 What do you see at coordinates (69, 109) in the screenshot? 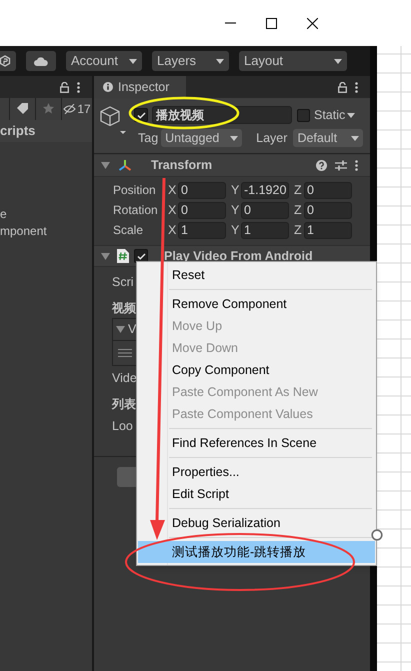
I see `hidden-eye-icon` at bounding box center [69, 109].